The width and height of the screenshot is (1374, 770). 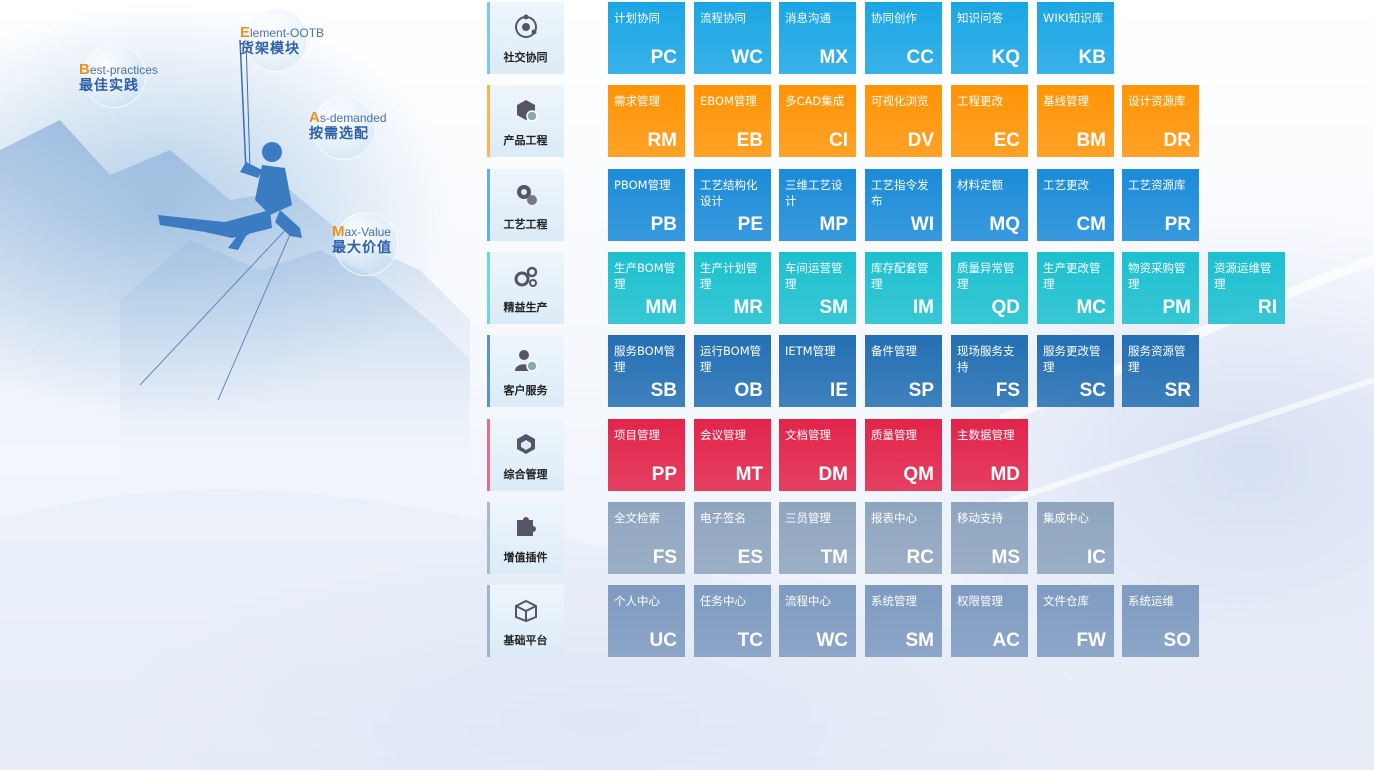 What do you see at coordinates (989, 121) in the screenshot?
I see `module-tile-ec: 工程更改 EC` at bounding box center [989, 121].